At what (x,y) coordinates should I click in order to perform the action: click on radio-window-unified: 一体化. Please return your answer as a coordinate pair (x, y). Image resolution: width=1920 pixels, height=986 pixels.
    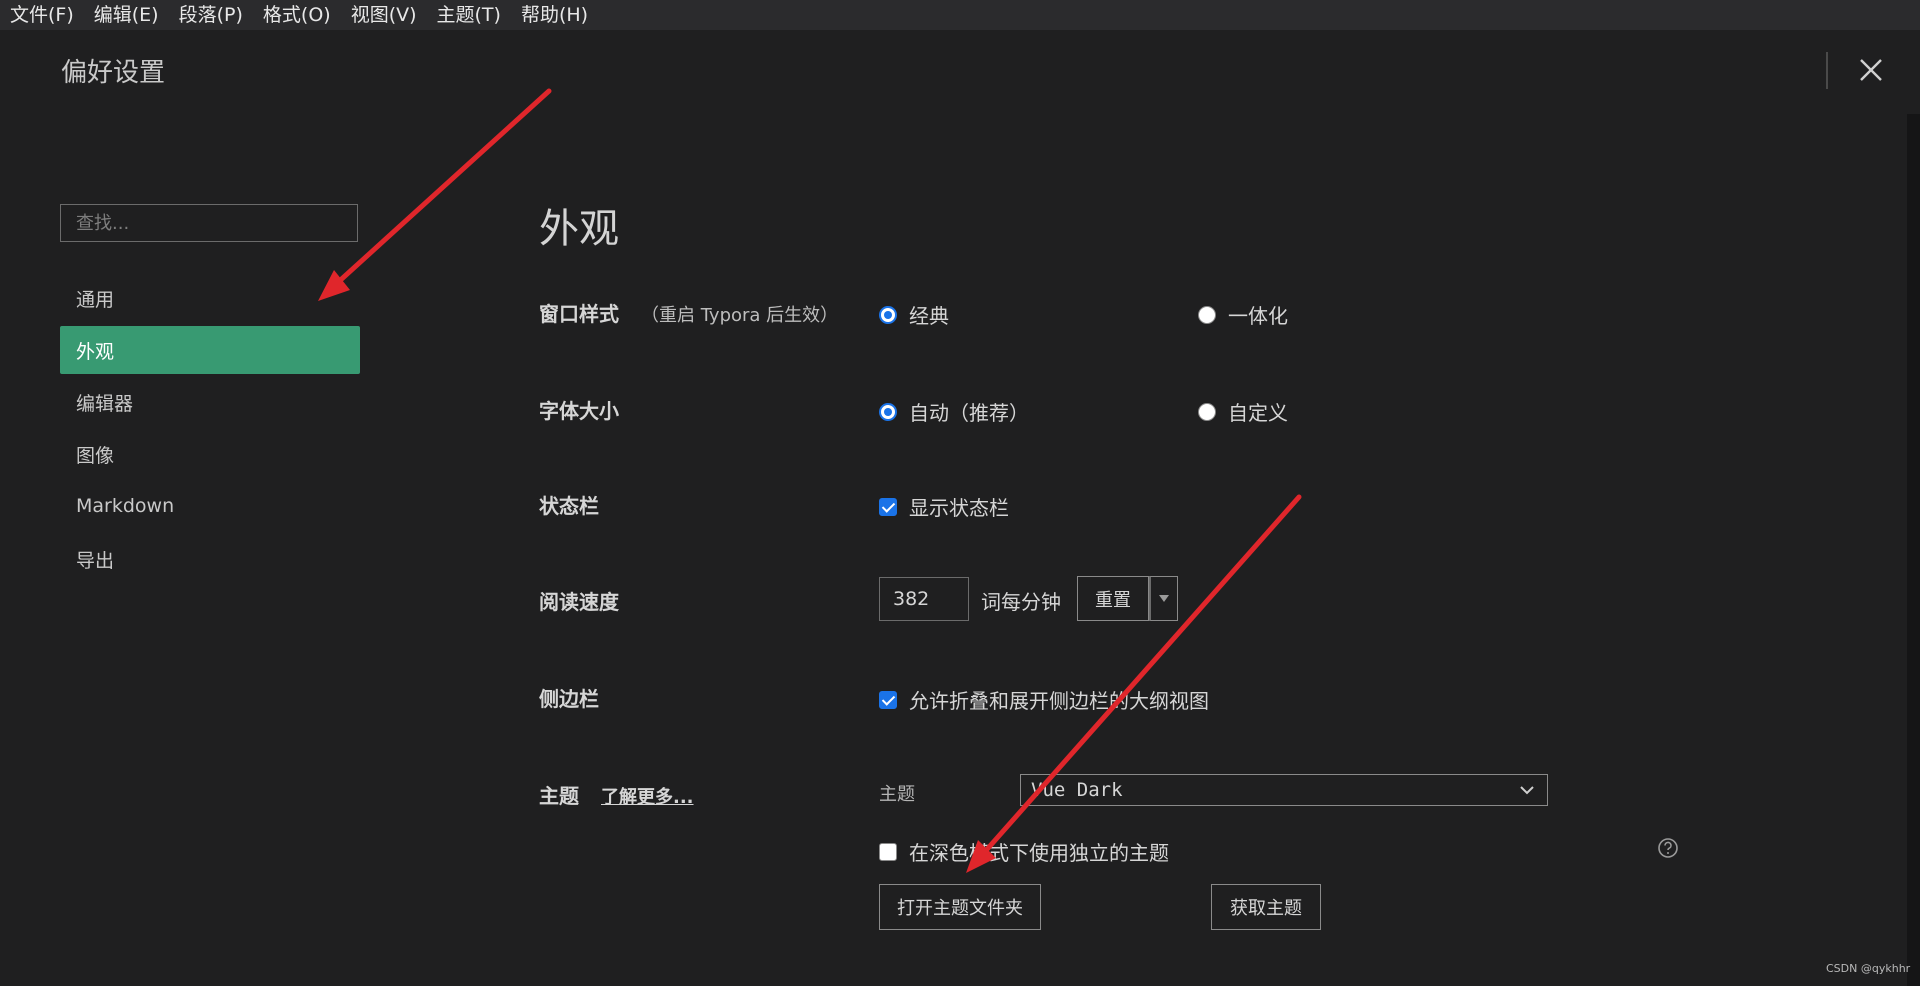
    Looking at the image, I should click on (1243, 314).